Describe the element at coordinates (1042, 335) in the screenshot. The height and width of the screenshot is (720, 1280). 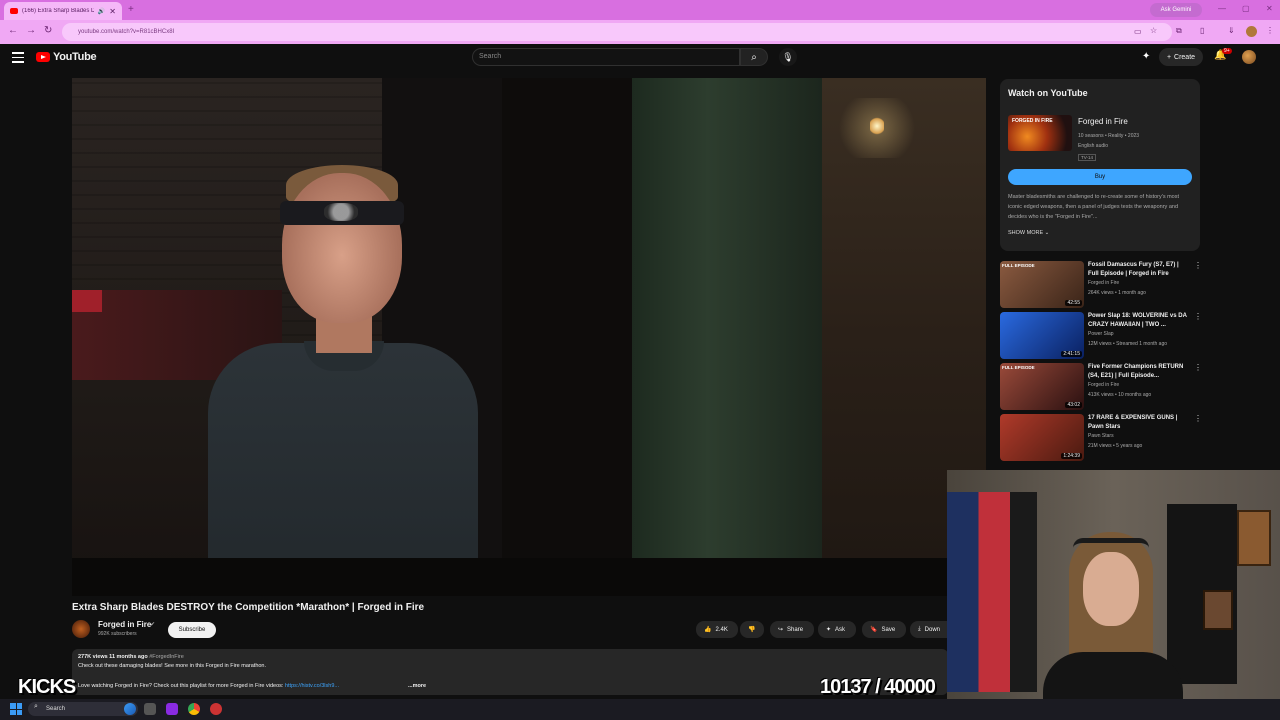
I see `recommendation-thumbnail: 2:41:15` at that location.